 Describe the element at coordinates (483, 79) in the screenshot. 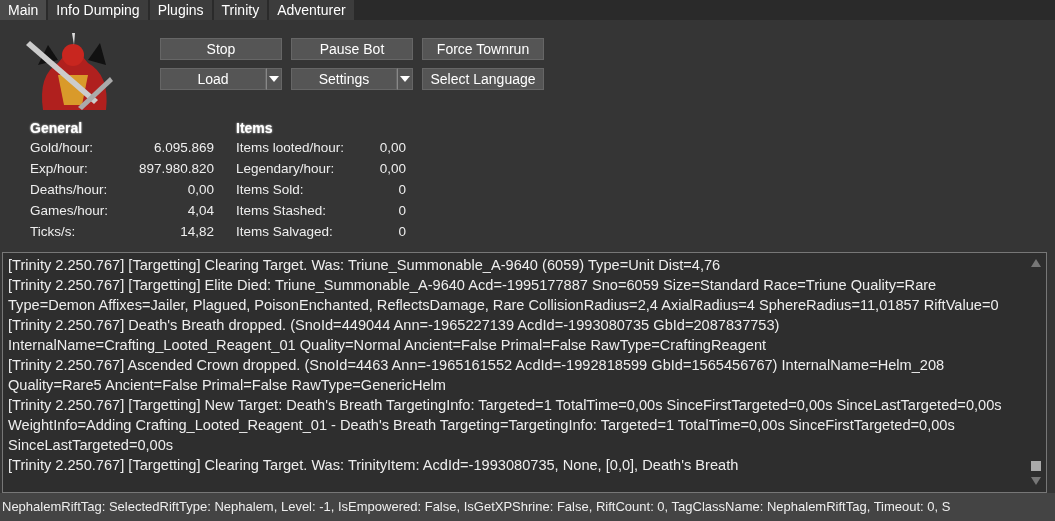

I see `action-button: Select Language` at that location.